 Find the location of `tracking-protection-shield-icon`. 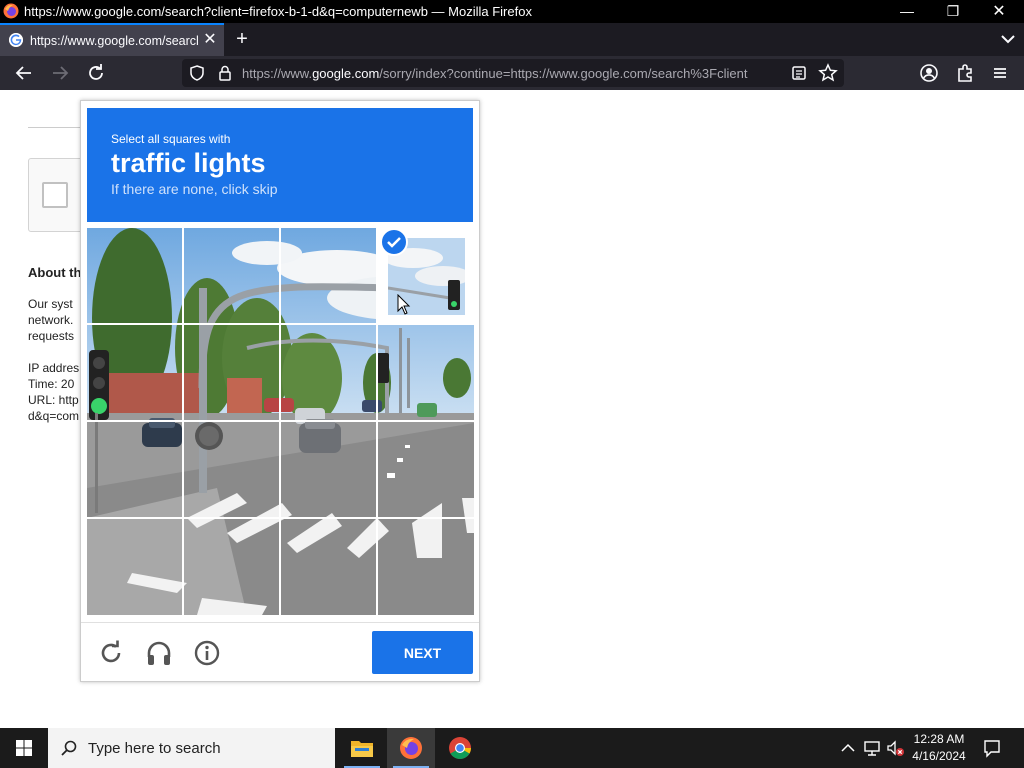

tracking-protection-shield-icon is located at coordinates (197, 73).